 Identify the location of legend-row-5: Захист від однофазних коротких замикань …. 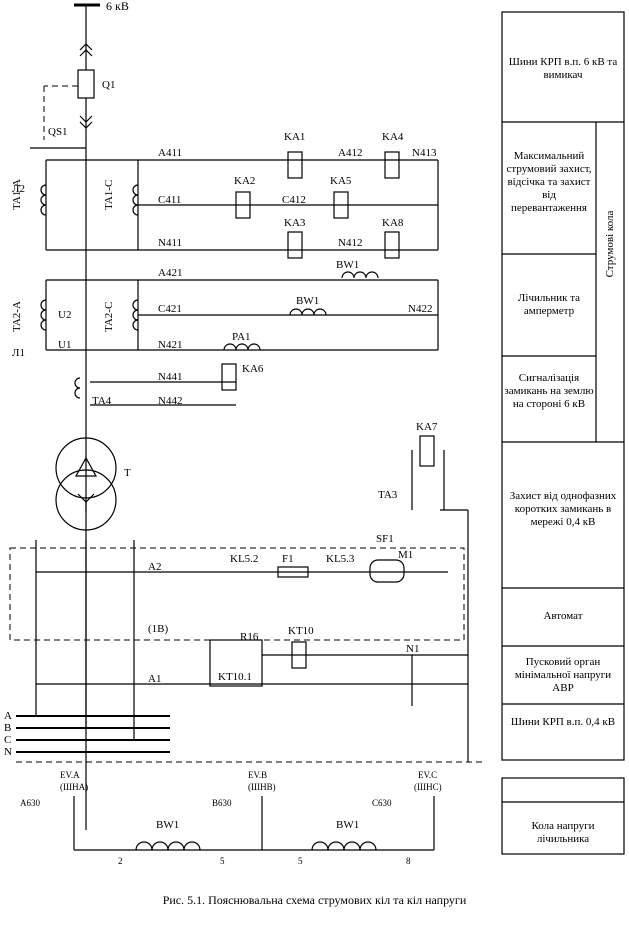
(563, 509).